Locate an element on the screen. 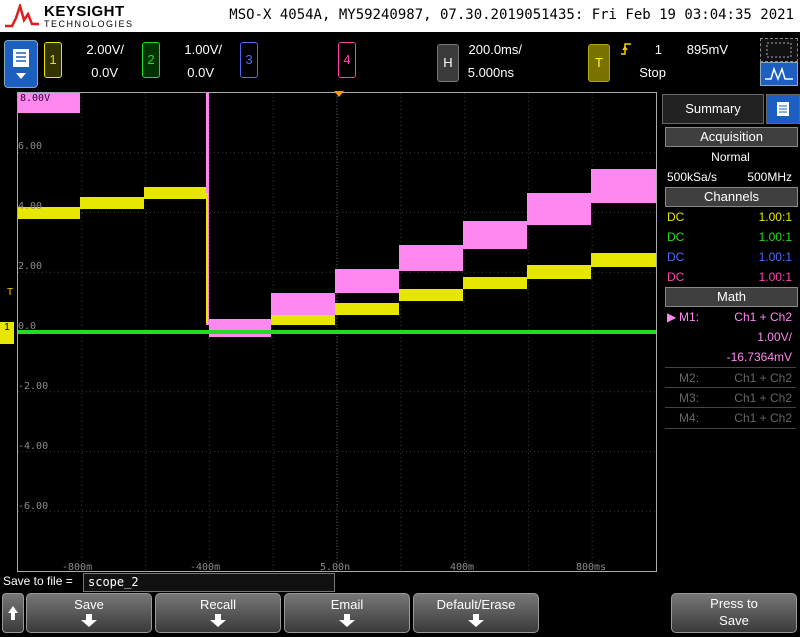 Image resolution: width=800 pixels, height=637 pixels. time-label-2: -400m is located at coordinates (205, 567).